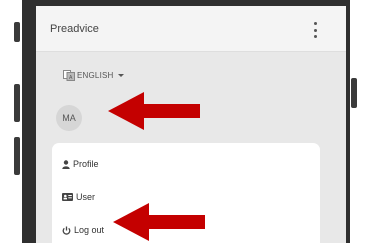  I want to click on avatar: MA, so click(69, 118).